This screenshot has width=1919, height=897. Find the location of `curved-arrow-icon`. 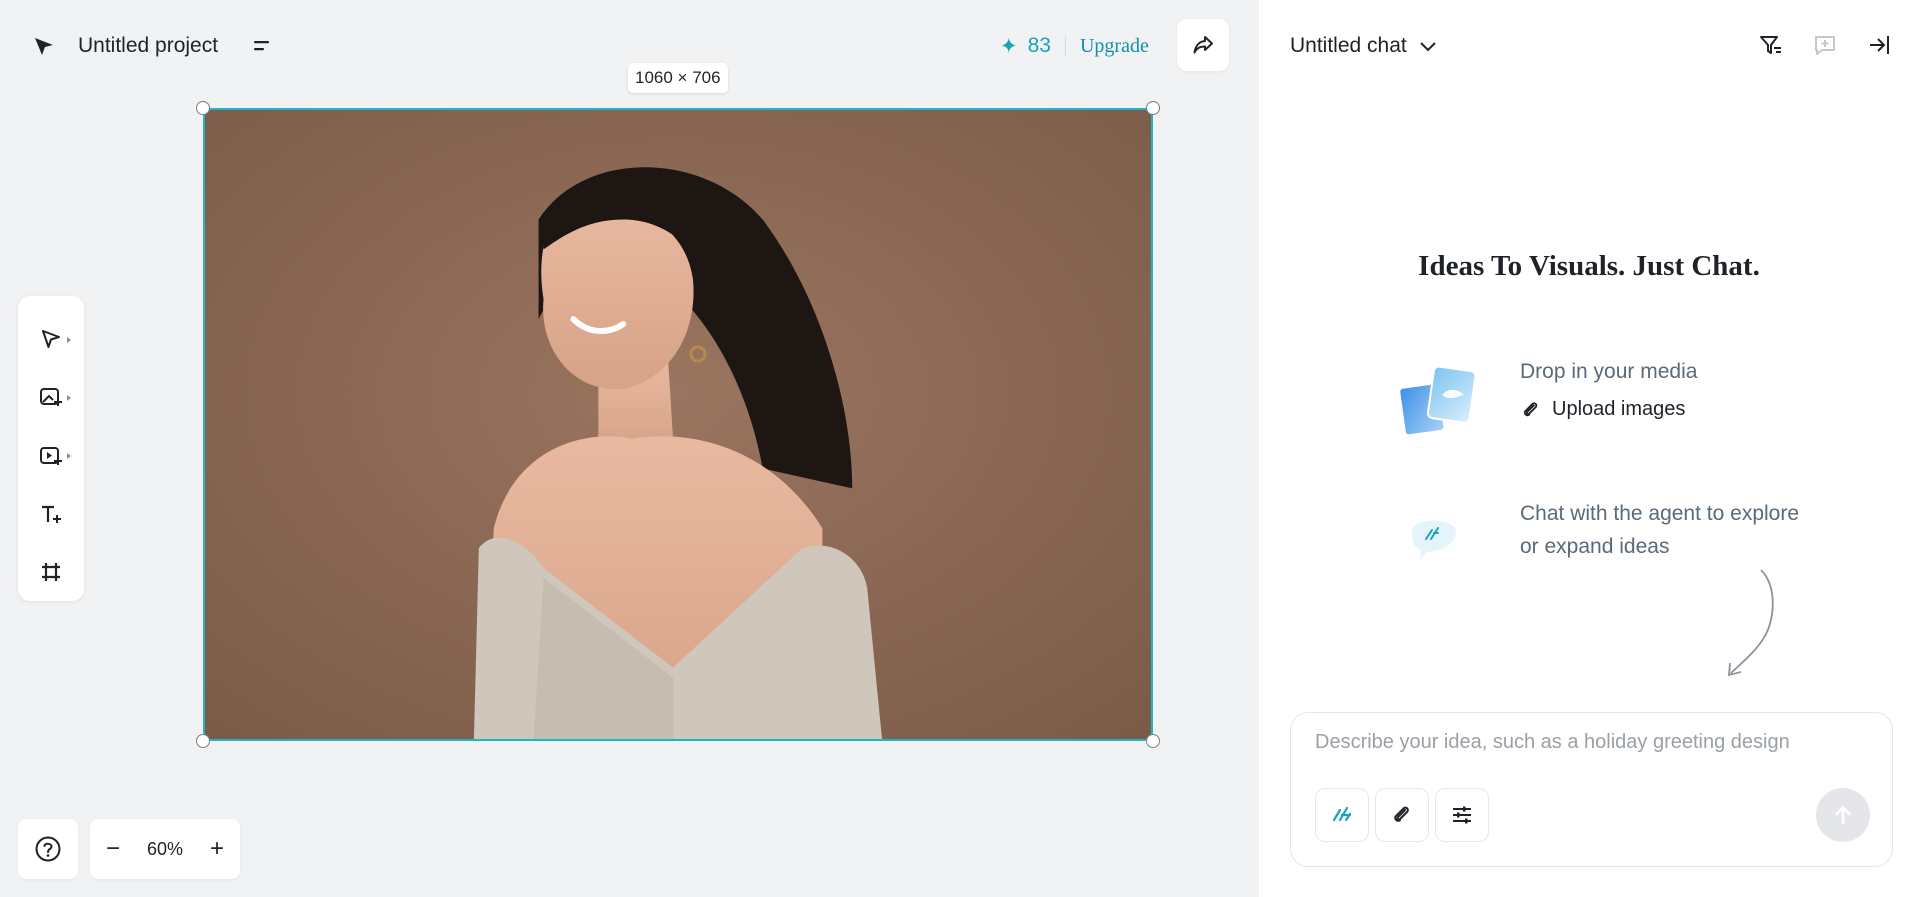

curved-arrow-icon is located at coordinates (1750, 623).